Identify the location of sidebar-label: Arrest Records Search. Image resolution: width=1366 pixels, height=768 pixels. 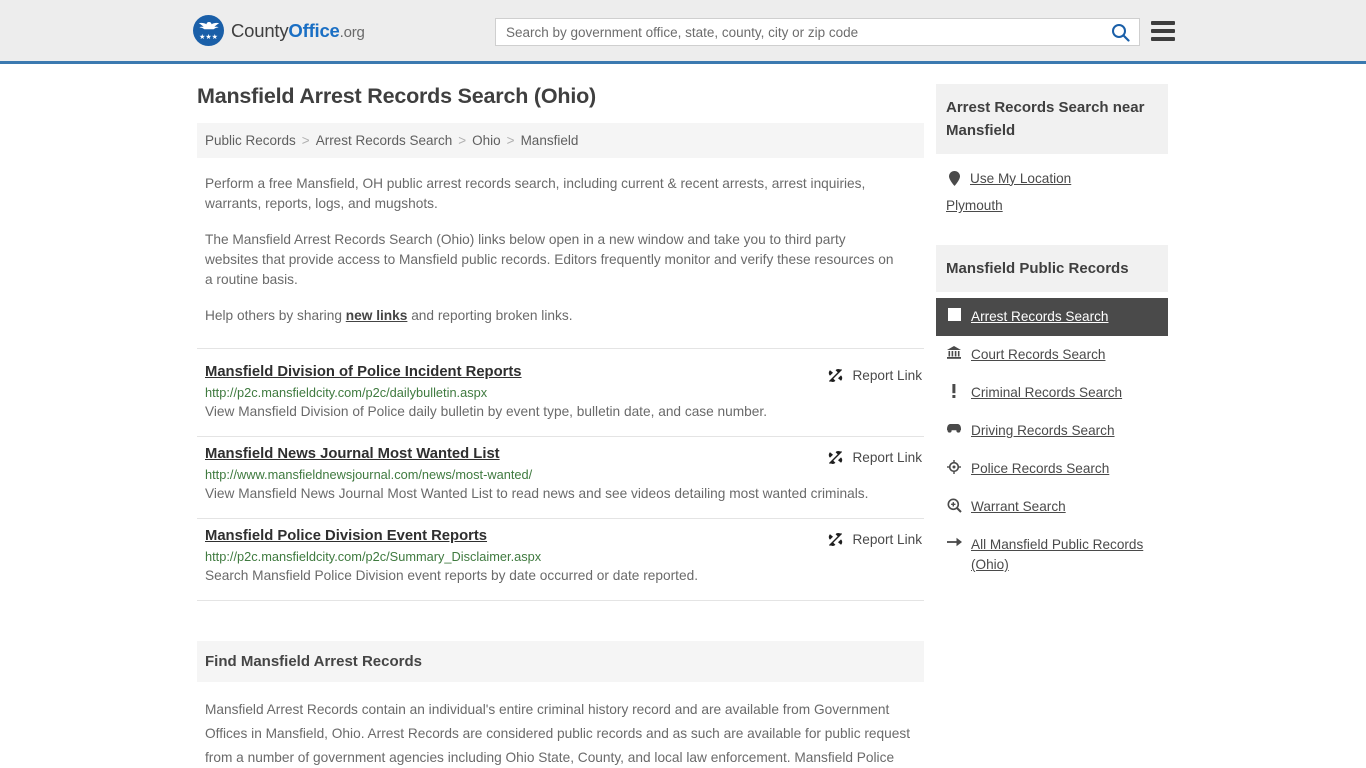
(1040, 316).